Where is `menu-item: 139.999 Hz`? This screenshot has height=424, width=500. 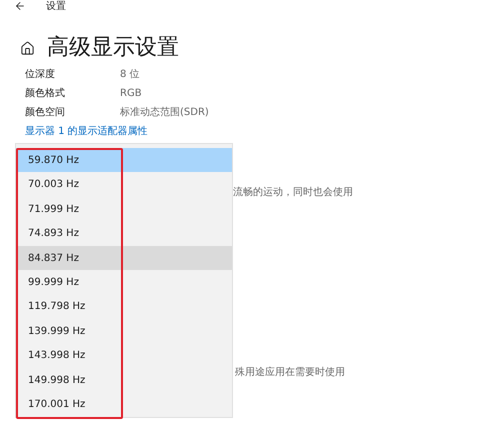 menu-item: 139.999 Hz is located at coordinates (124, 331).